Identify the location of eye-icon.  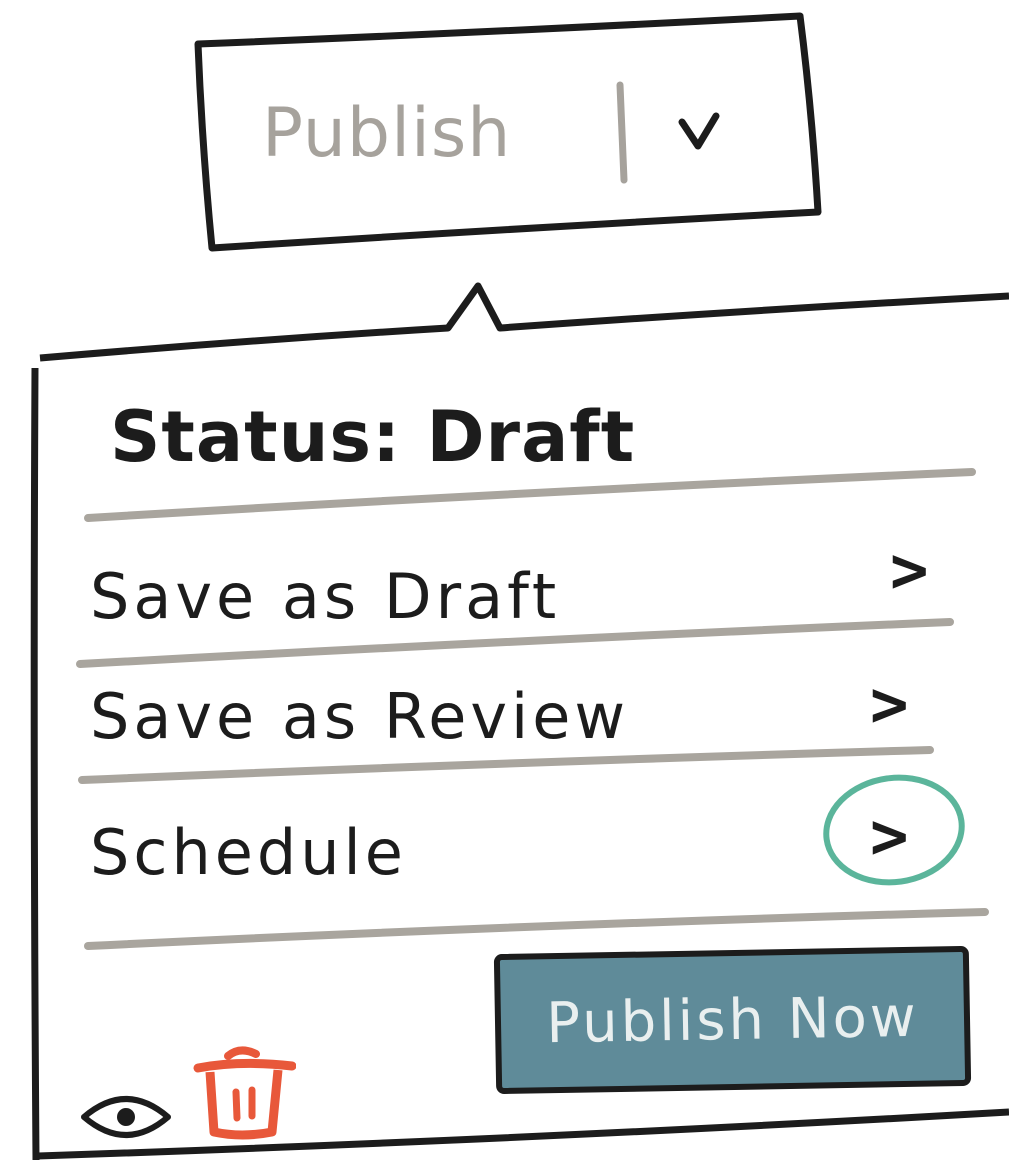
(126, 1117).